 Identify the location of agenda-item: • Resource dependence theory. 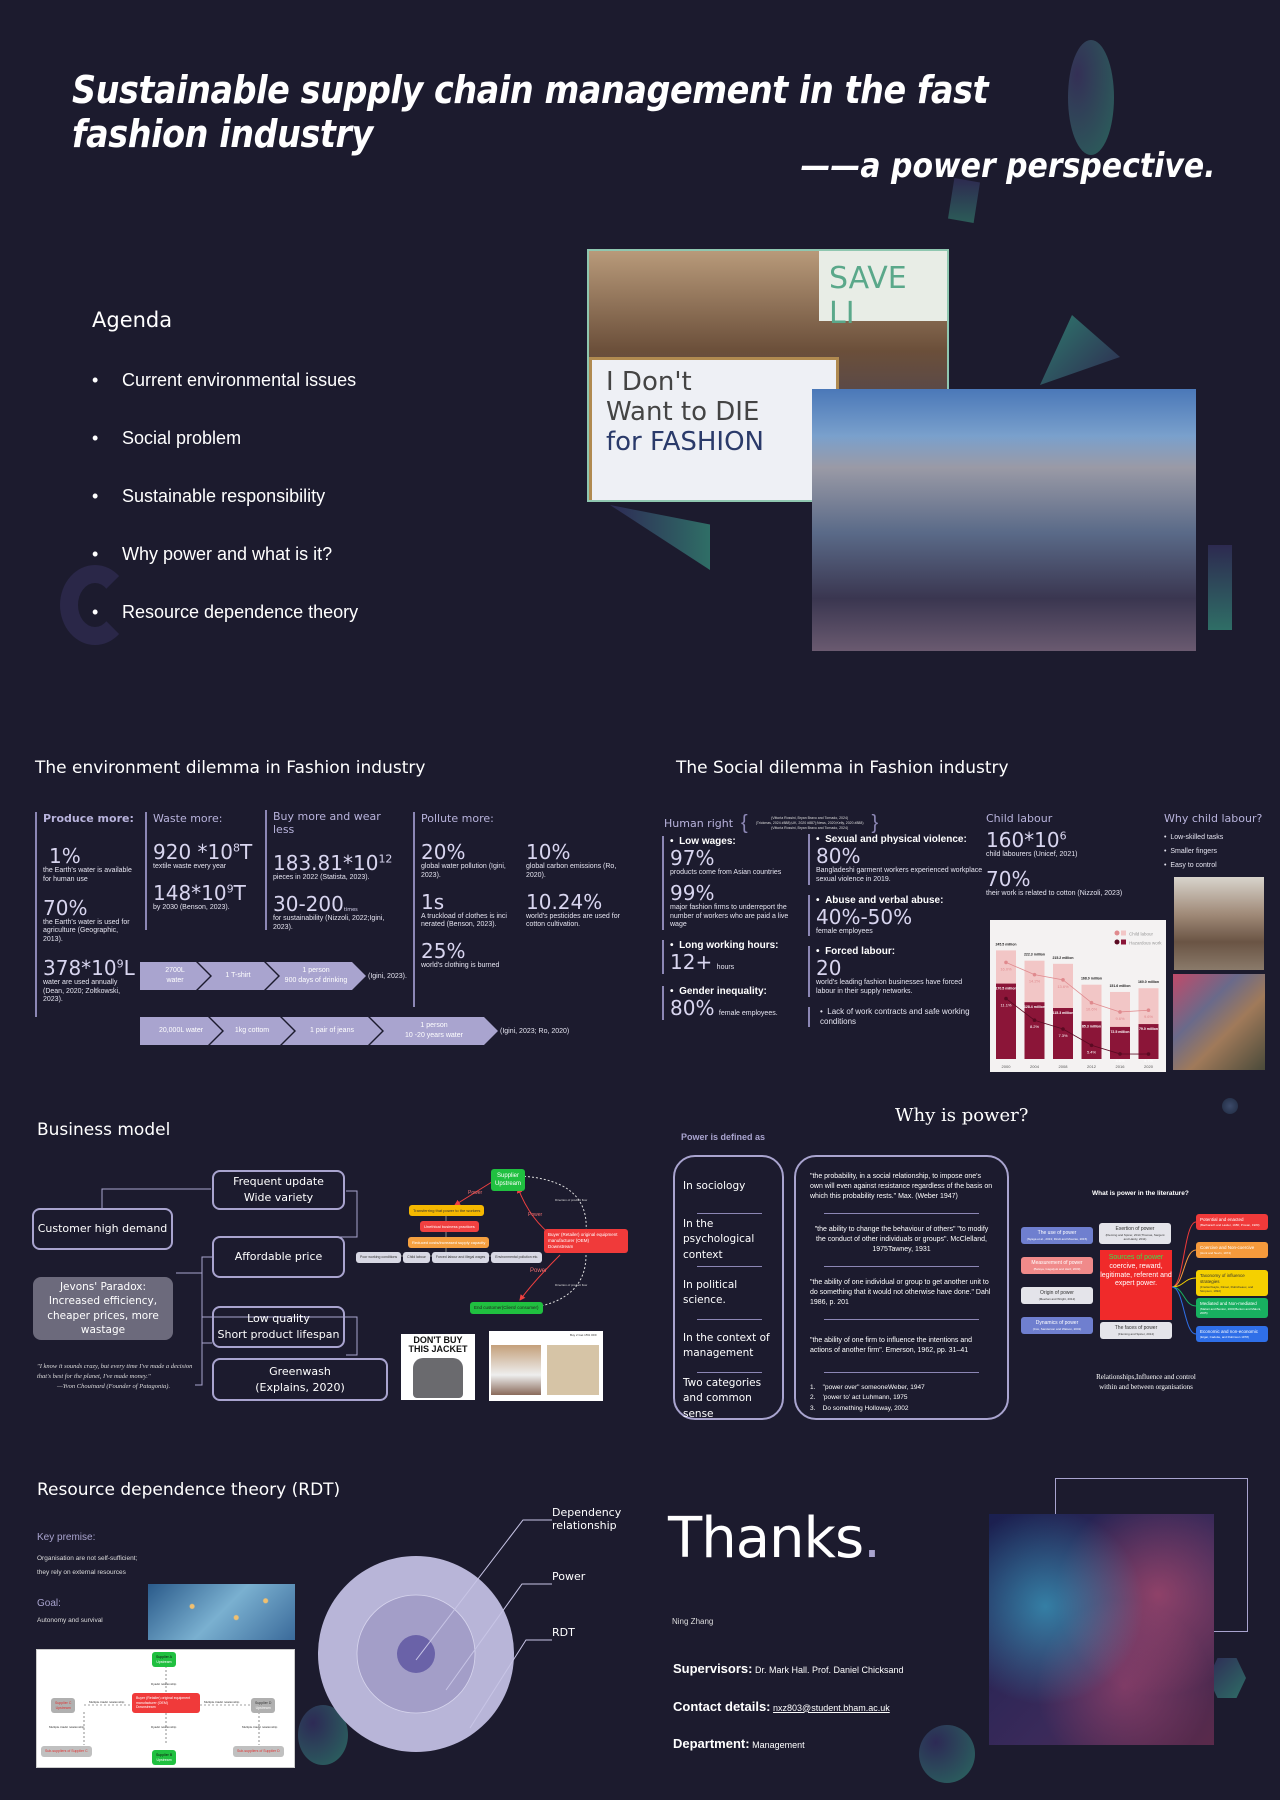
(225, 631).